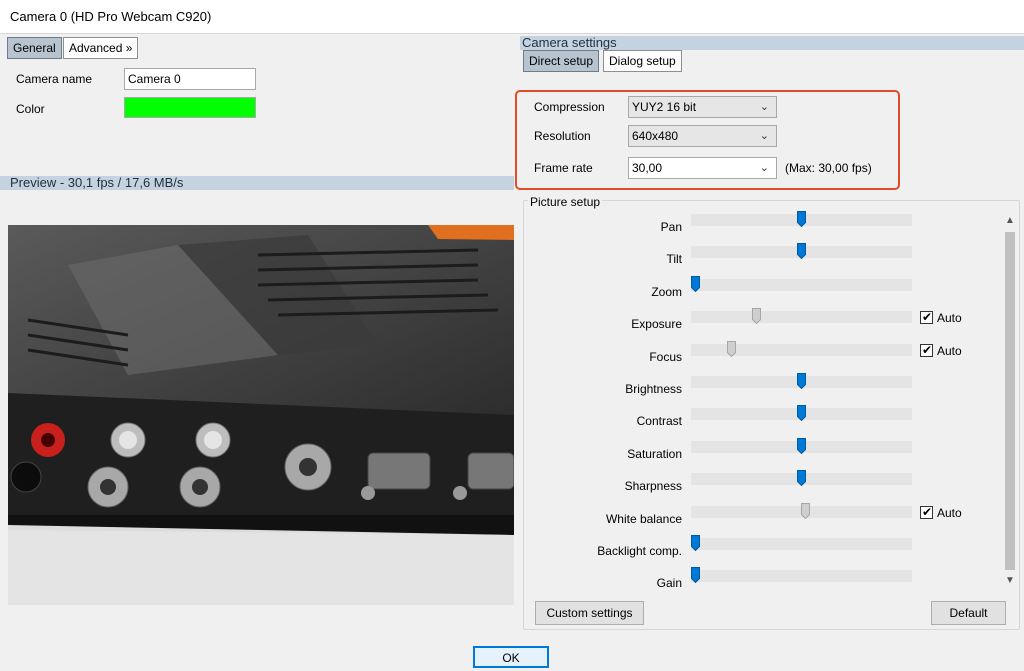 This screenshot has height=671, width=1024. Describe the element at coordinates (707, 140) in the screenshot. I see `highlight-box` at that location.